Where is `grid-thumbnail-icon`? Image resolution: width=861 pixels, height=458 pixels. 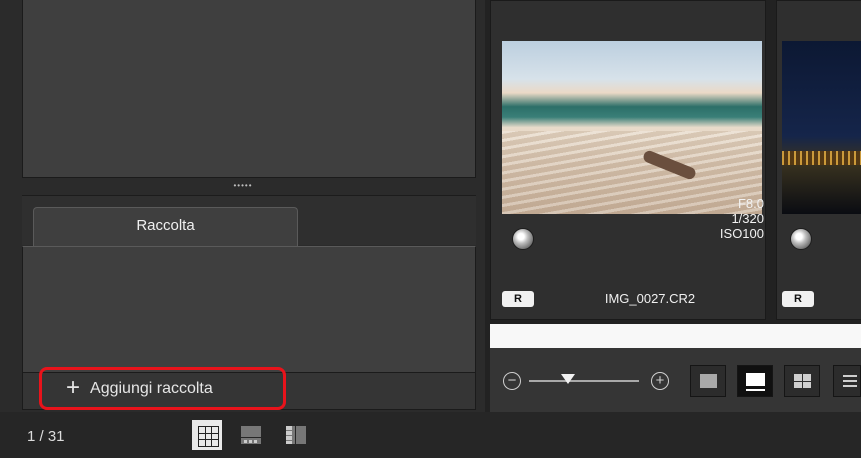
grid-thumbnail-icon is located at coordinates (802, 381).